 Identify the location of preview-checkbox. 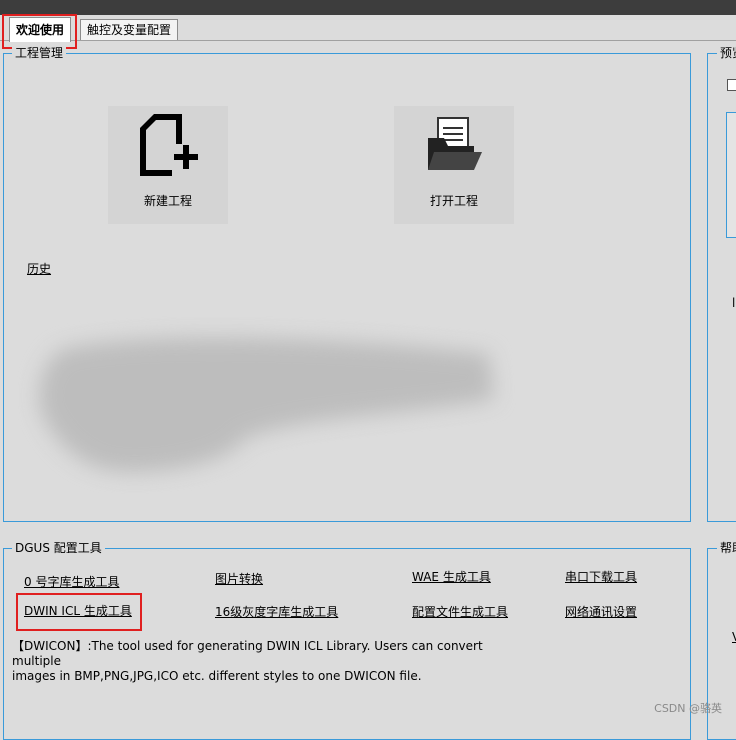
(731, 85).